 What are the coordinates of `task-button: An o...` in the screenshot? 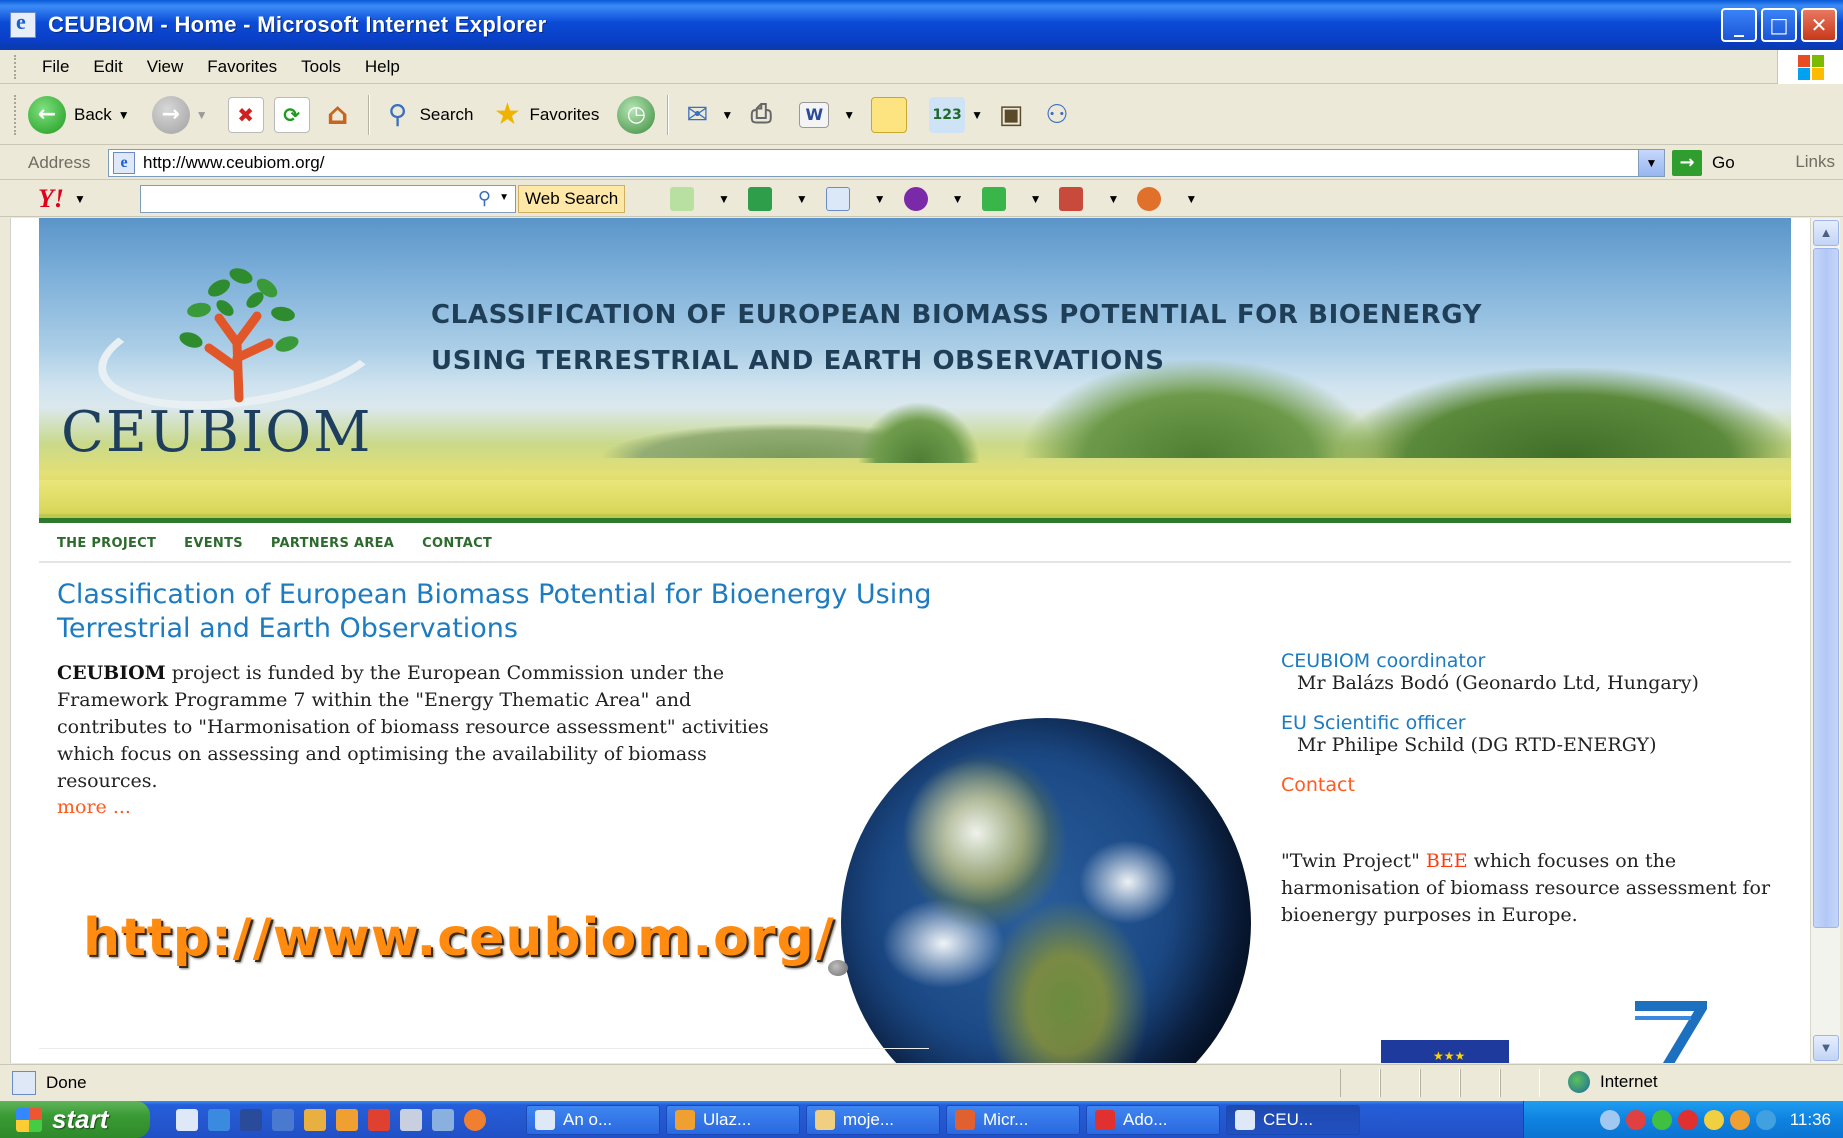 It's located at (593, 1119).